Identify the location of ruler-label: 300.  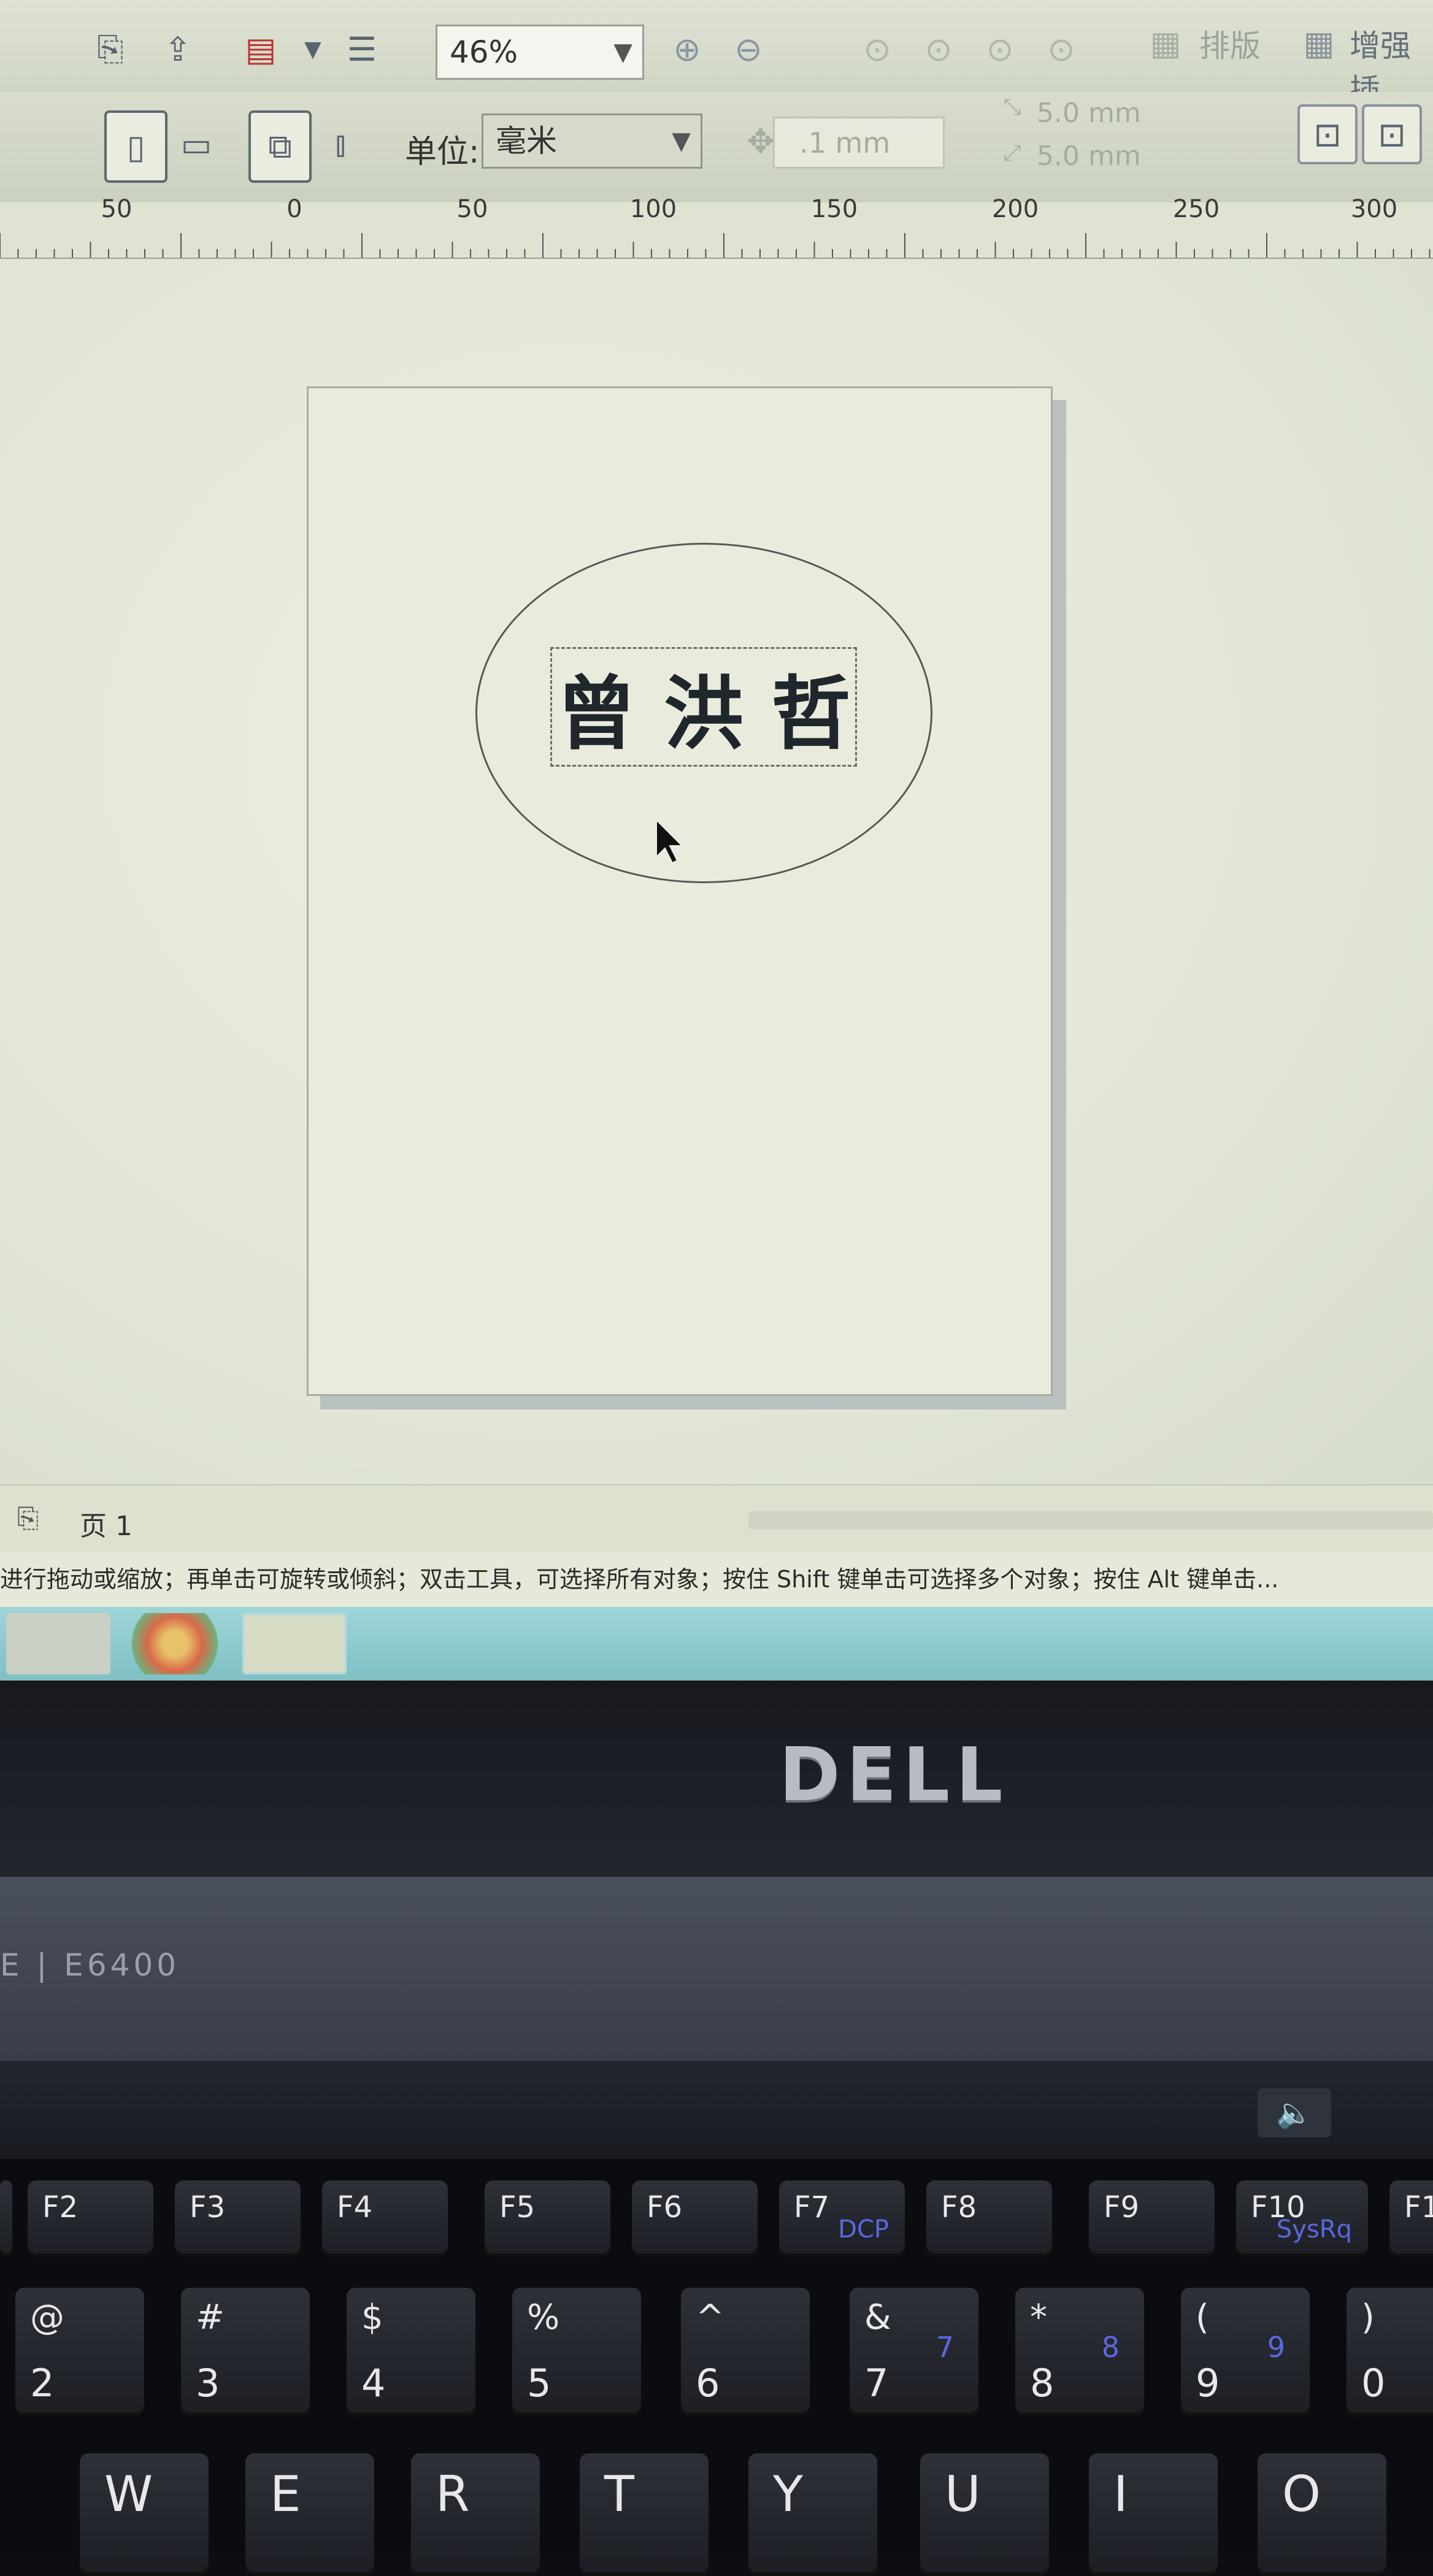
(1374, 209).